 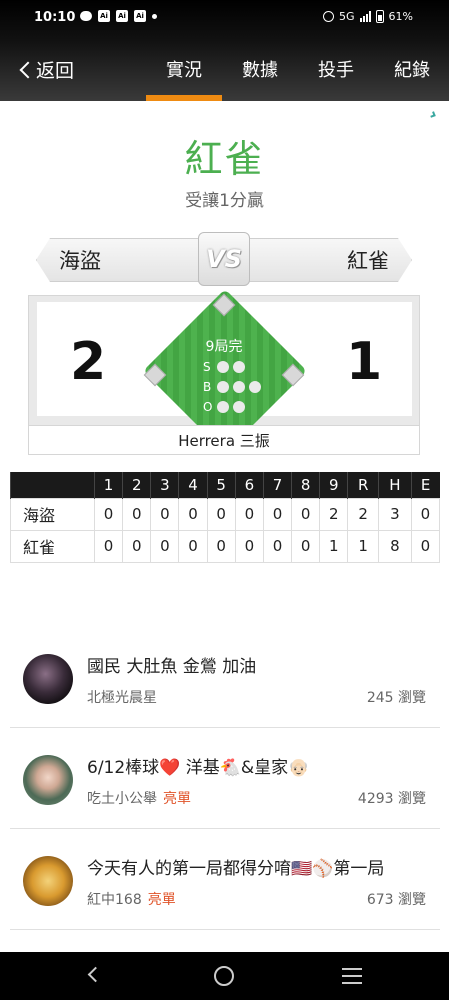 I want to click on status-bar: 10:10 Ai Ai Ai 5G 61%, so click(x=224, y=18).